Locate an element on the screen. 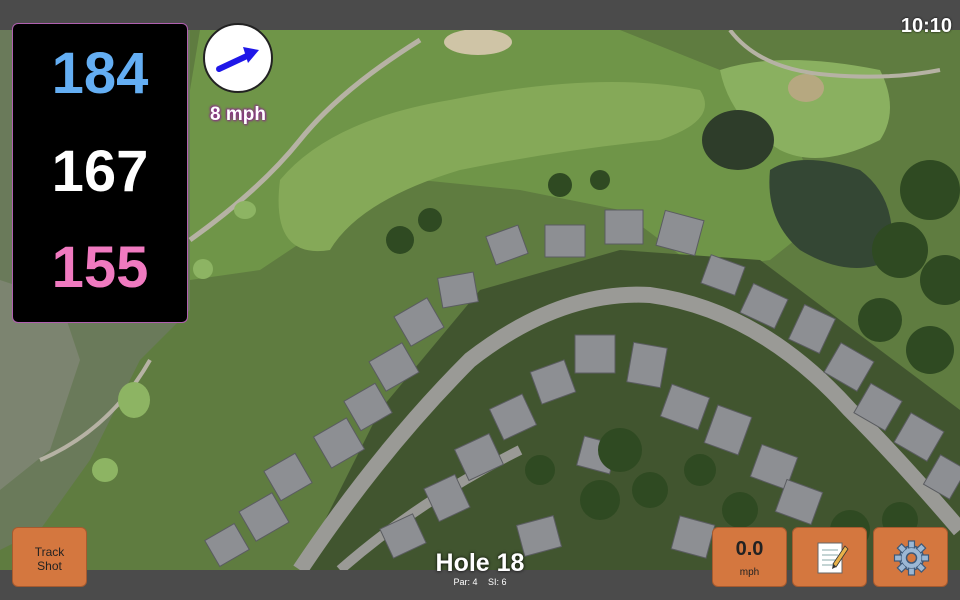 Image resolution: width=960 pixels, height=600 pixels. speed-unit: mph is located at coordinates (749, 572).